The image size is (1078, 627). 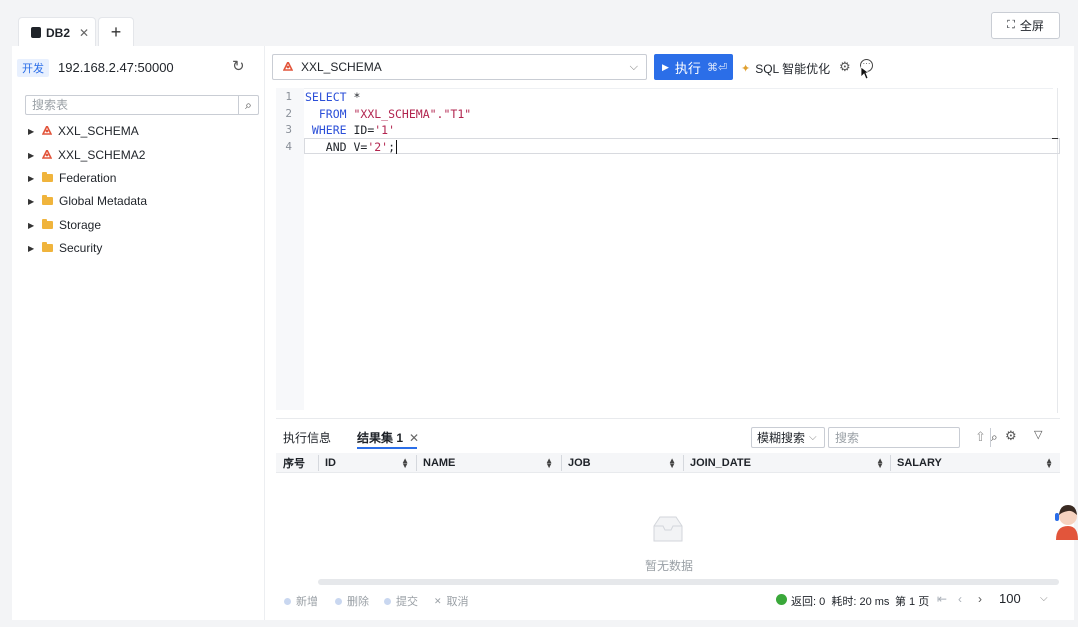 What do you see at coordinates (351, 147) in the screenshot?
I see `code-line: AND V='2';` at bounding box center [351, 147].